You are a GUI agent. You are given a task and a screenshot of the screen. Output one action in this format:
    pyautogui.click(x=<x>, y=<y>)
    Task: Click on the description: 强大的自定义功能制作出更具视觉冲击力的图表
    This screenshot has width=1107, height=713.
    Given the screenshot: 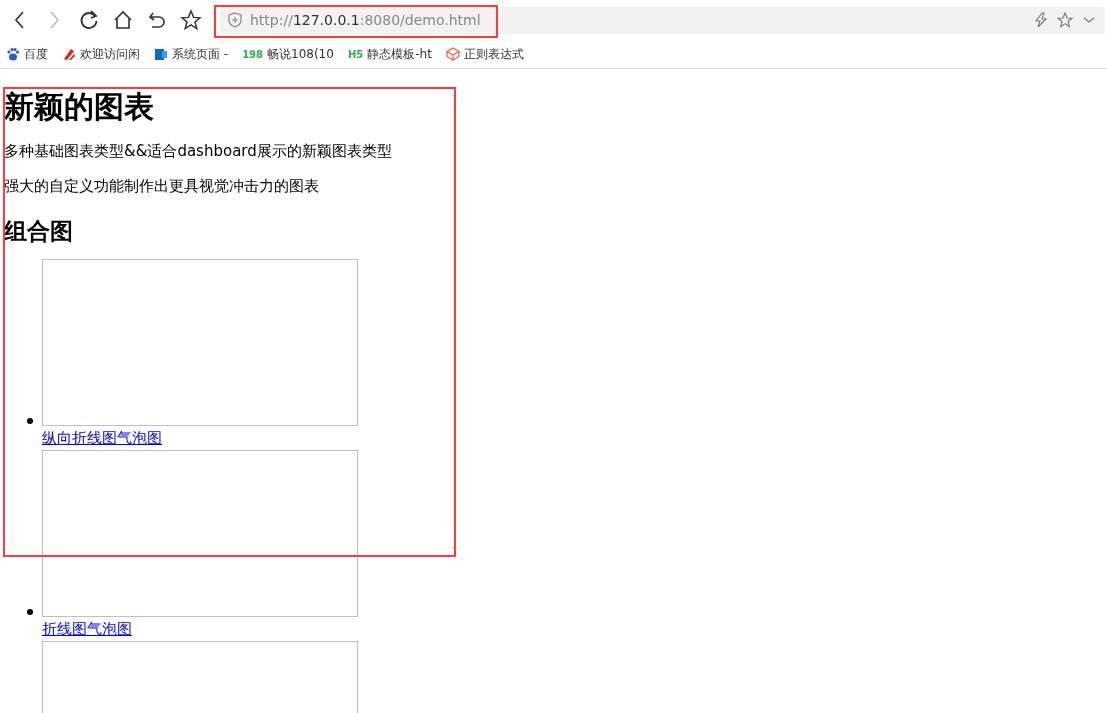 What is the action you would take?
    pyautogui.click(x=162, y=186)
    